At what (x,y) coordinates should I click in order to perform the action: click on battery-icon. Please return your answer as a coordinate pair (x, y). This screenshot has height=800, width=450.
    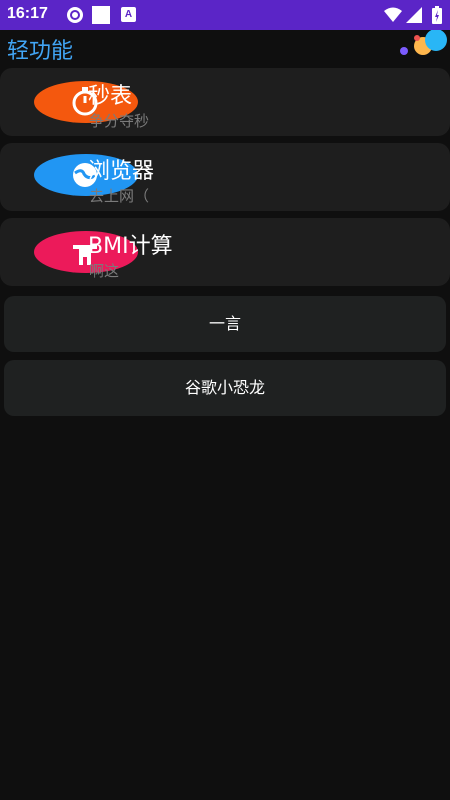
    Looking at the image, I should click on (437, 15).